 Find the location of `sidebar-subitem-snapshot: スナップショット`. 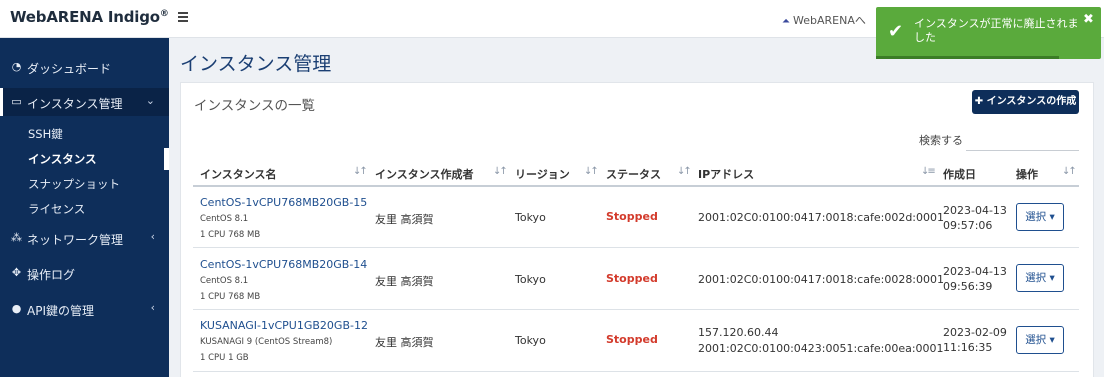

sidebar-subitem-snapshot: スナップショット is located at coordinates (74, 184).